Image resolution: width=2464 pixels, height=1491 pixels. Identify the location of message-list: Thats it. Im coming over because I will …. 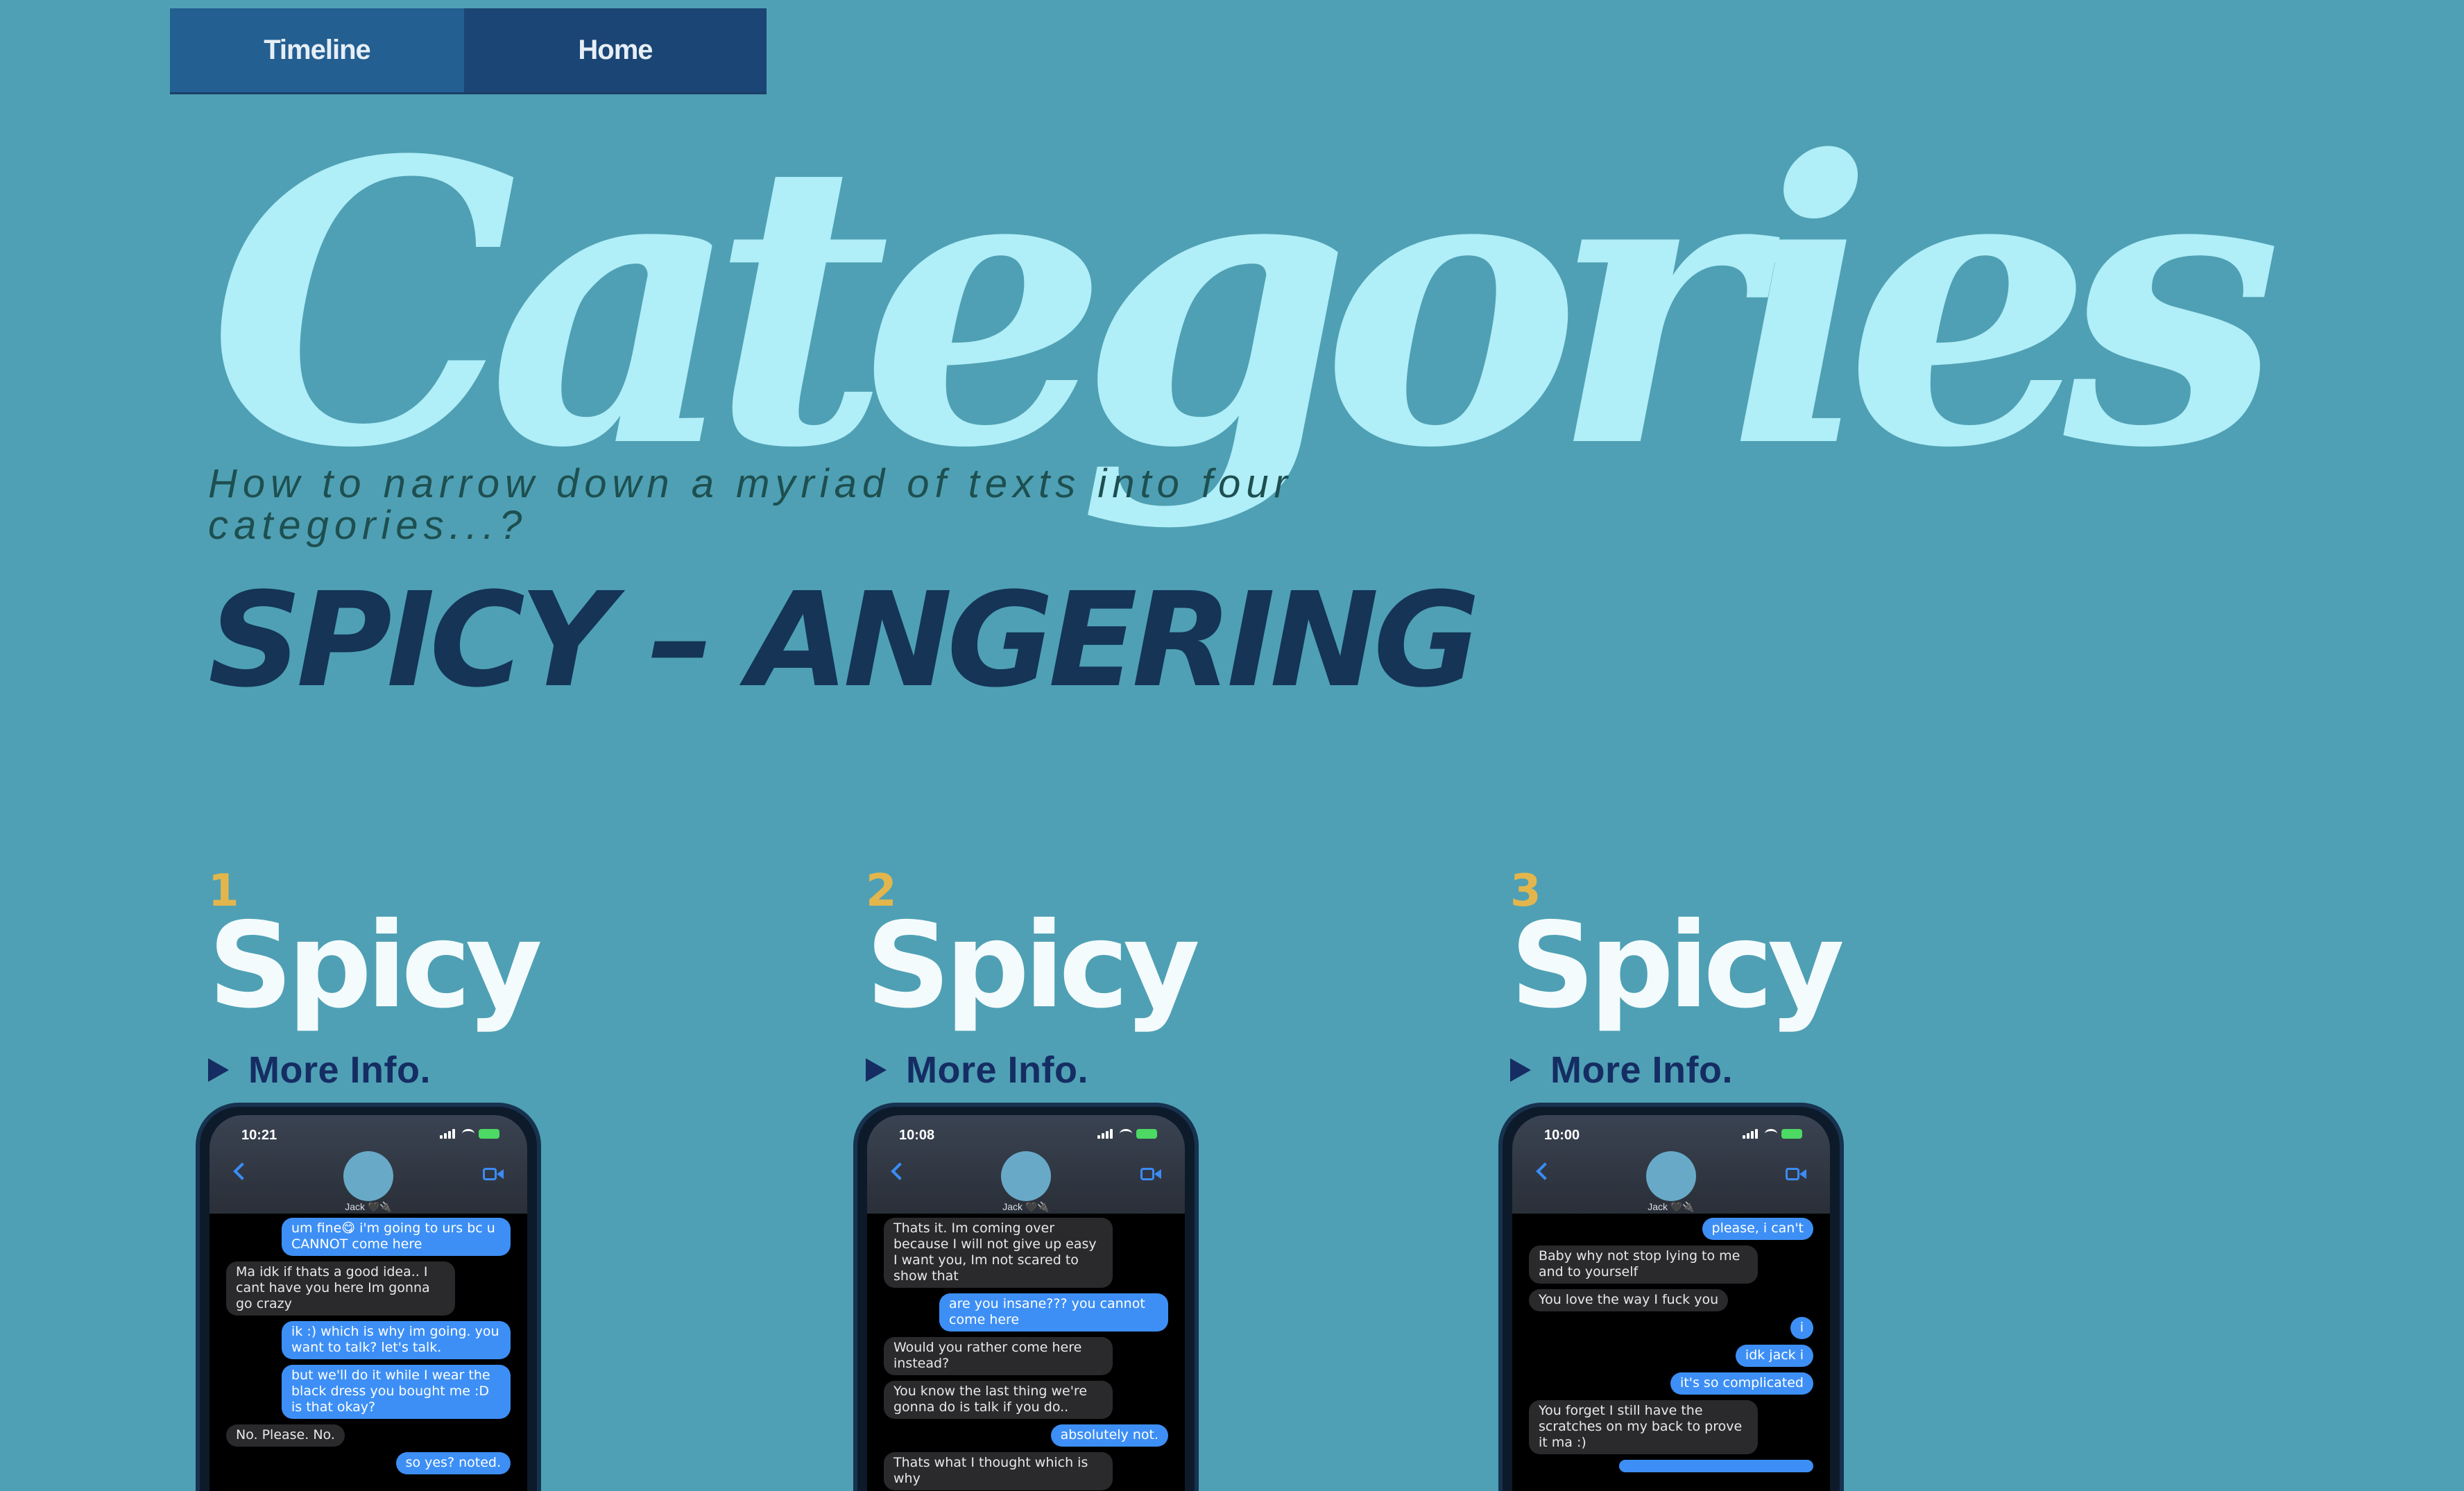
(1026, 1354).